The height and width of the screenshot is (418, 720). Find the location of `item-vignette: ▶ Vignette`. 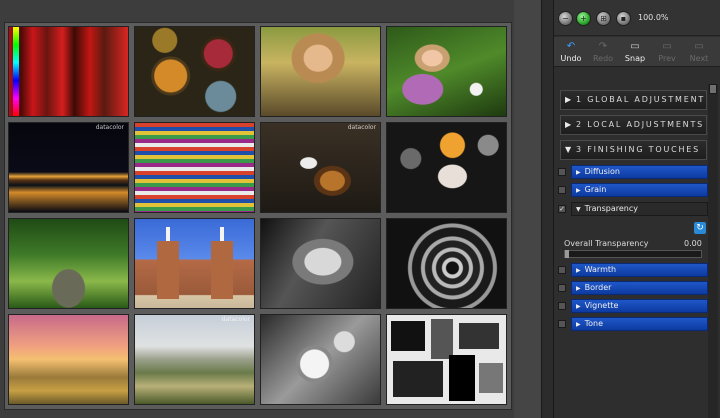

item-vignette: ▶ Vignette is located at coordinates (633, 306).